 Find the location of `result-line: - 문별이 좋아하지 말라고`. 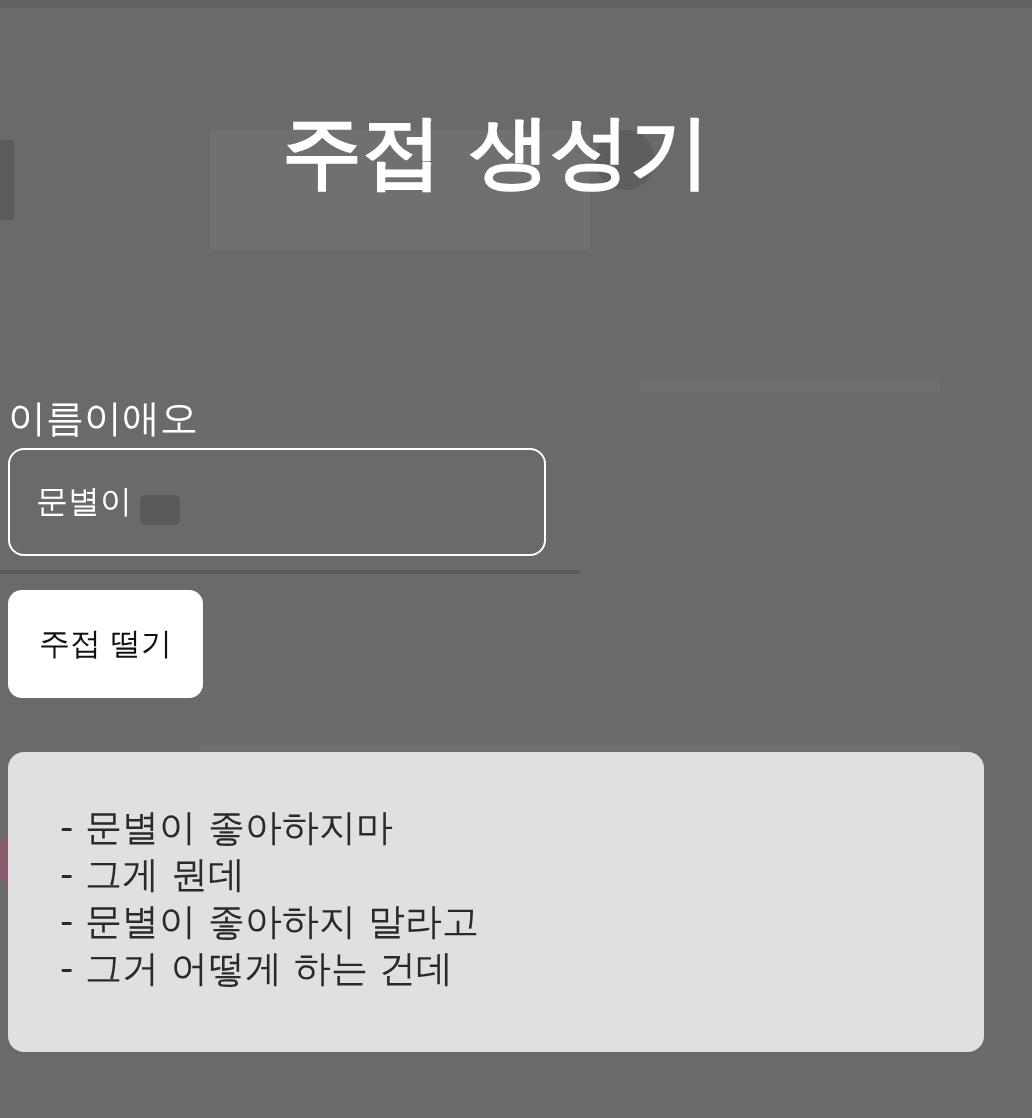

result-line: - 문별이 좋아하지 말라고 is located at coordinates (270, 921).